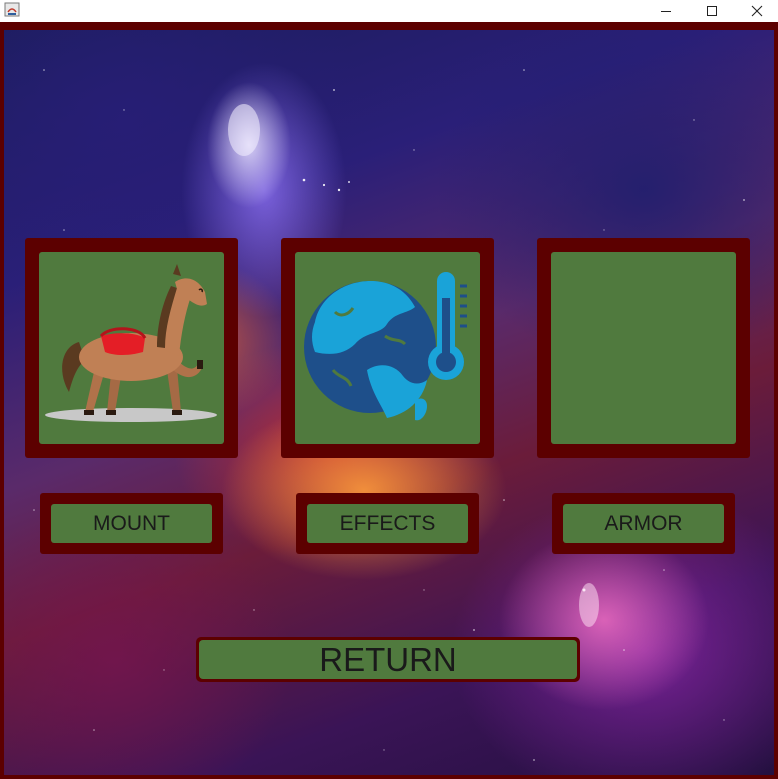 Image resolution: width=778 pixels, height=779 pixels. I want to click on armor-button-frame: ARMOR, so click(643, 523).